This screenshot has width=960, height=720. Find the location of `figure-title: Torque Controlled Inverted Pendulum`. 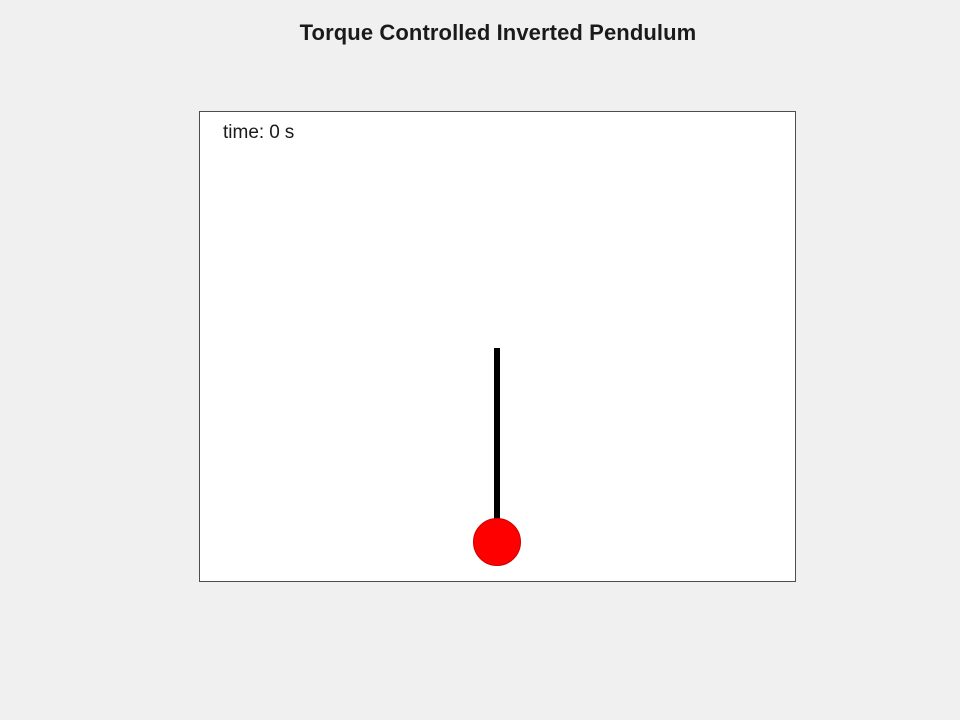

figure-title: Torque Controlled Inverted Pendulum is located at coordinates (498, 32).